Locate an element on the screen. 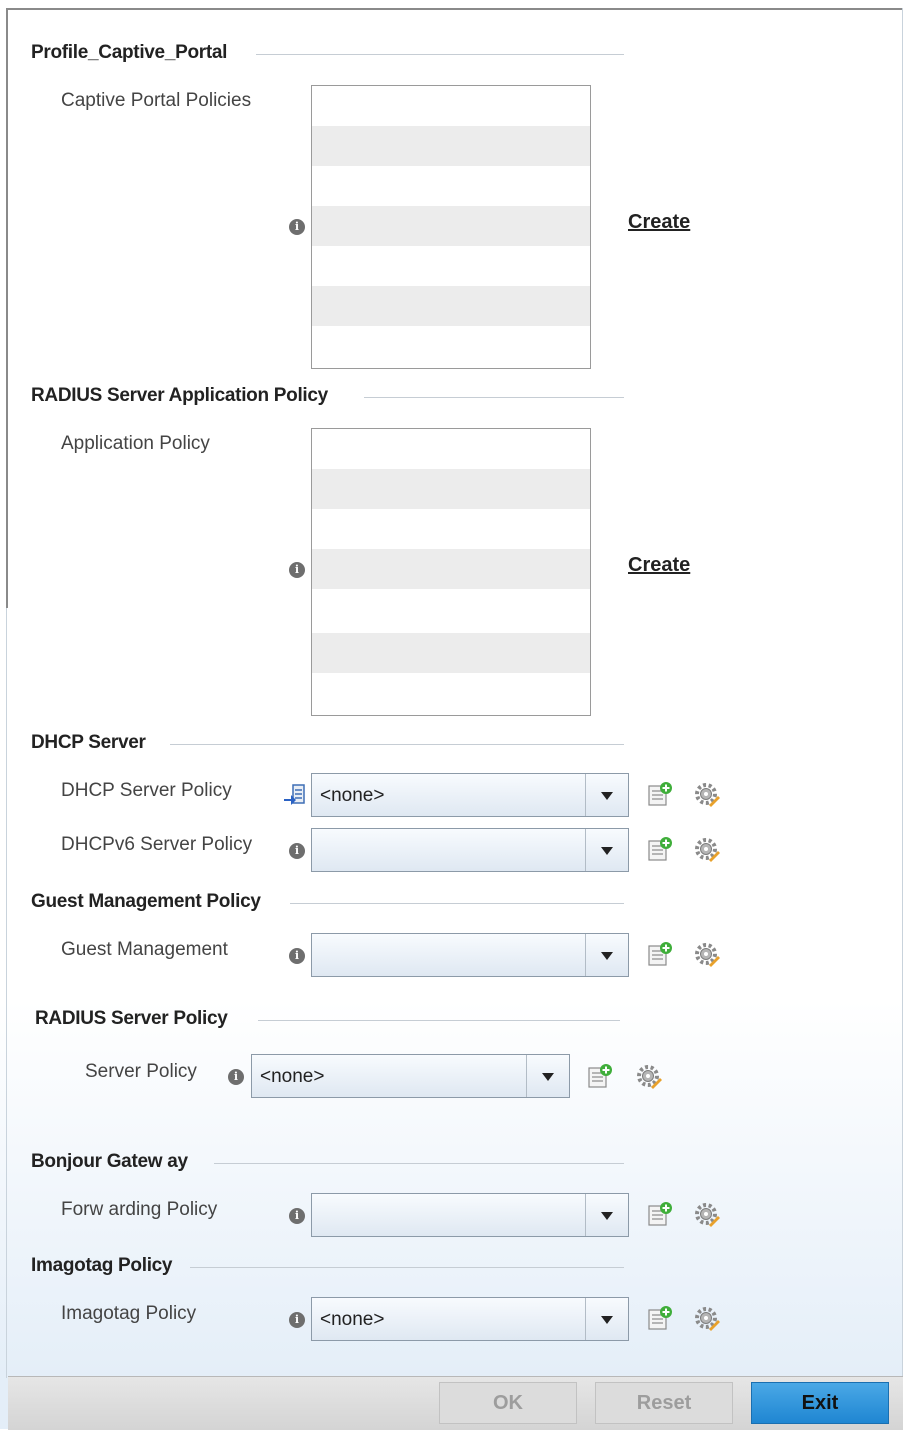 The image size is (903, 1430). dhcpv6-server-policy-select is located at coordinates (470, 850).